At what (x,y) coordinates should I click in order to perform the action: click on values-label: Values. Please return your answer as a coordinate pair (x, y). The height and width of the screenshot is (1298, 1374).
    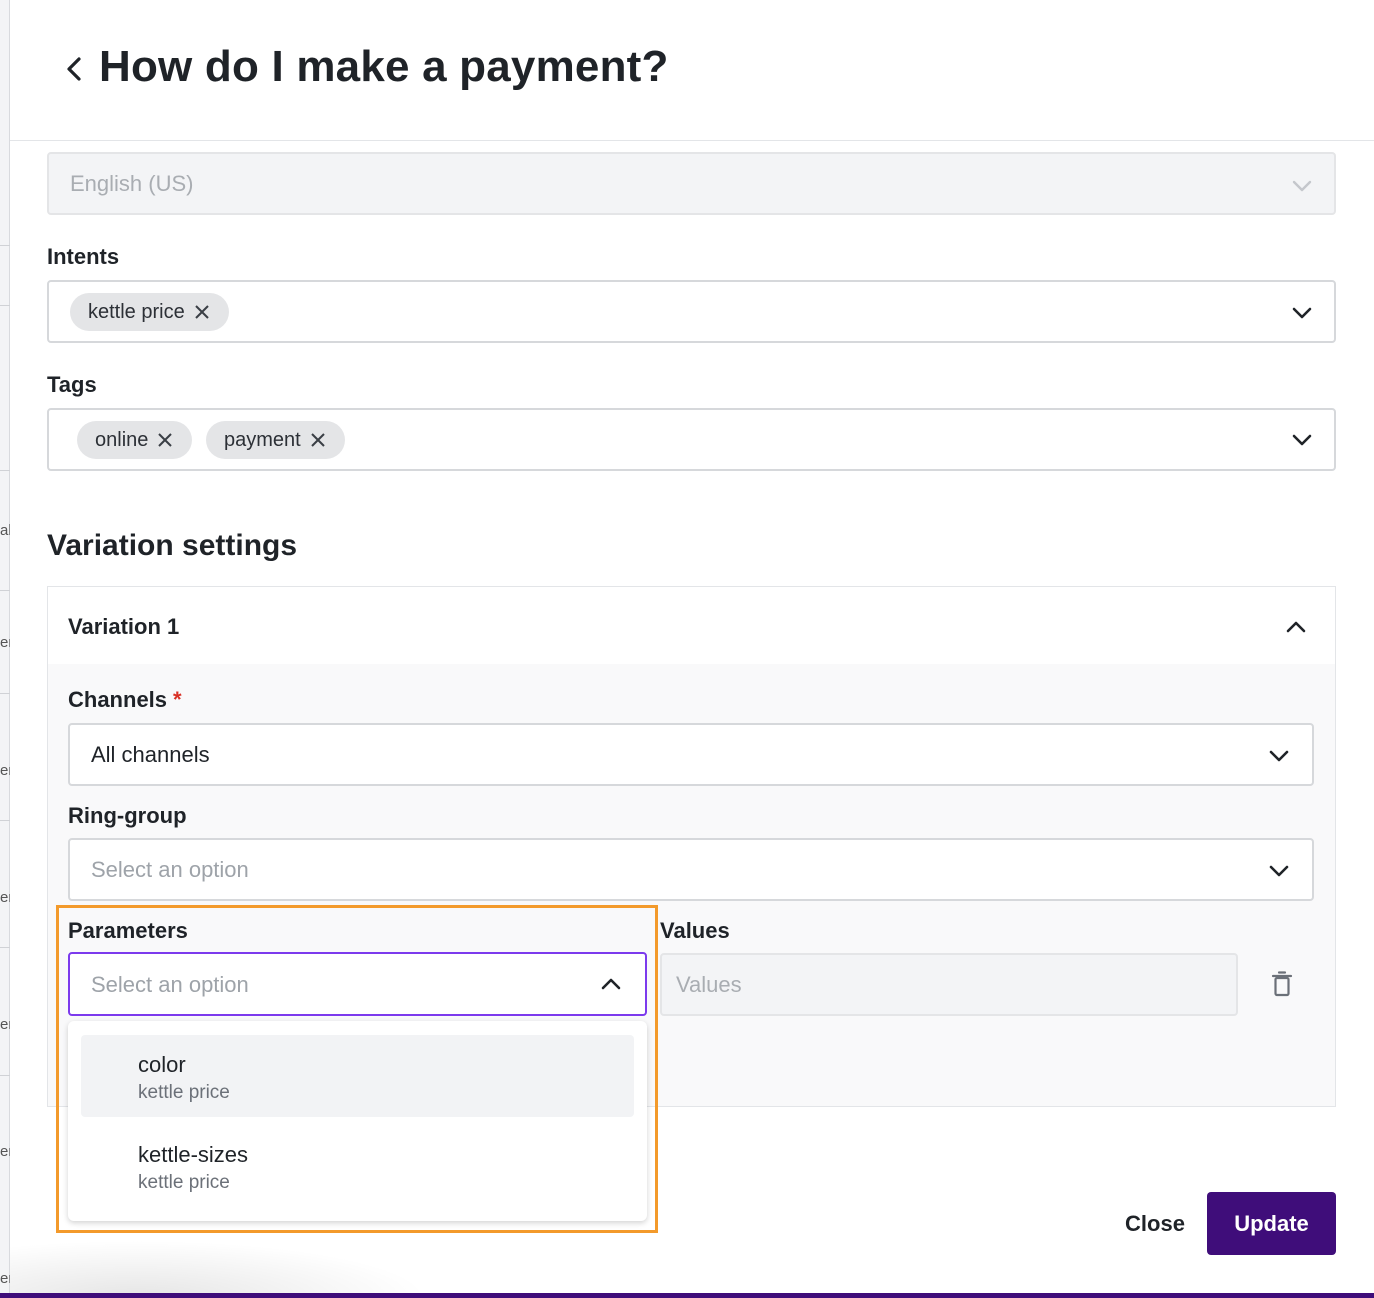
    Looking at the image, I should click on (695, 930).